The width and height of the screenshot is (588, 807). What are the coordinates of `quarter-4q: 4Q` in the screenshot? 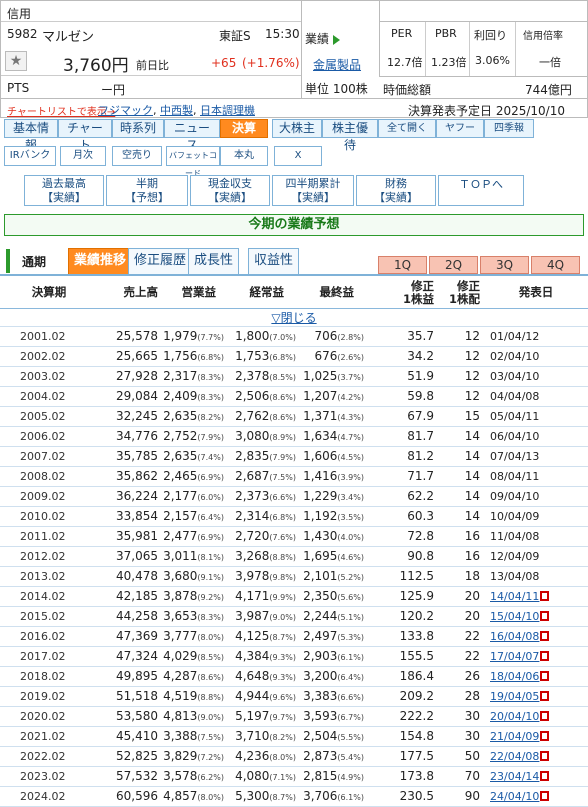 It's located at (555, 265).